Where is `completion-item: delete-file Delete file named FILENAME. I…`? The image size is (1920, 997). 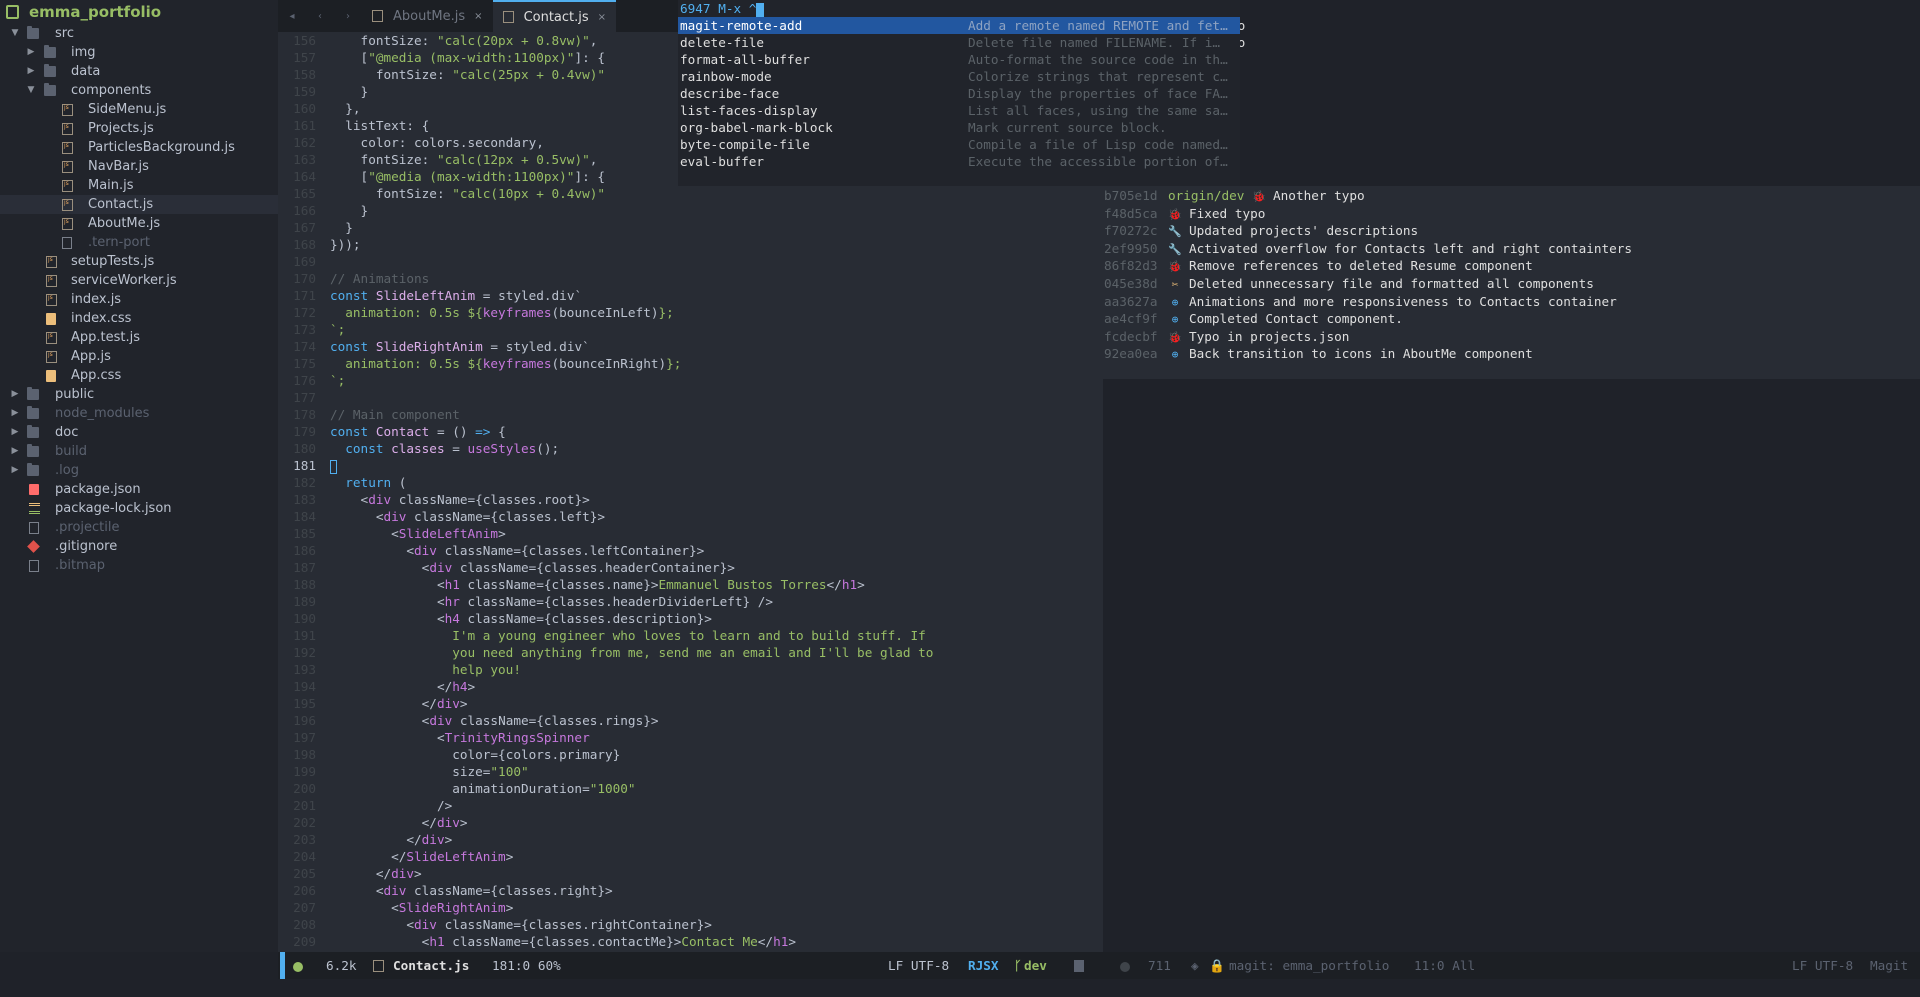 completion-item: delete-file Delete file named FILENAME. I… is located at coordinates (959, 42).